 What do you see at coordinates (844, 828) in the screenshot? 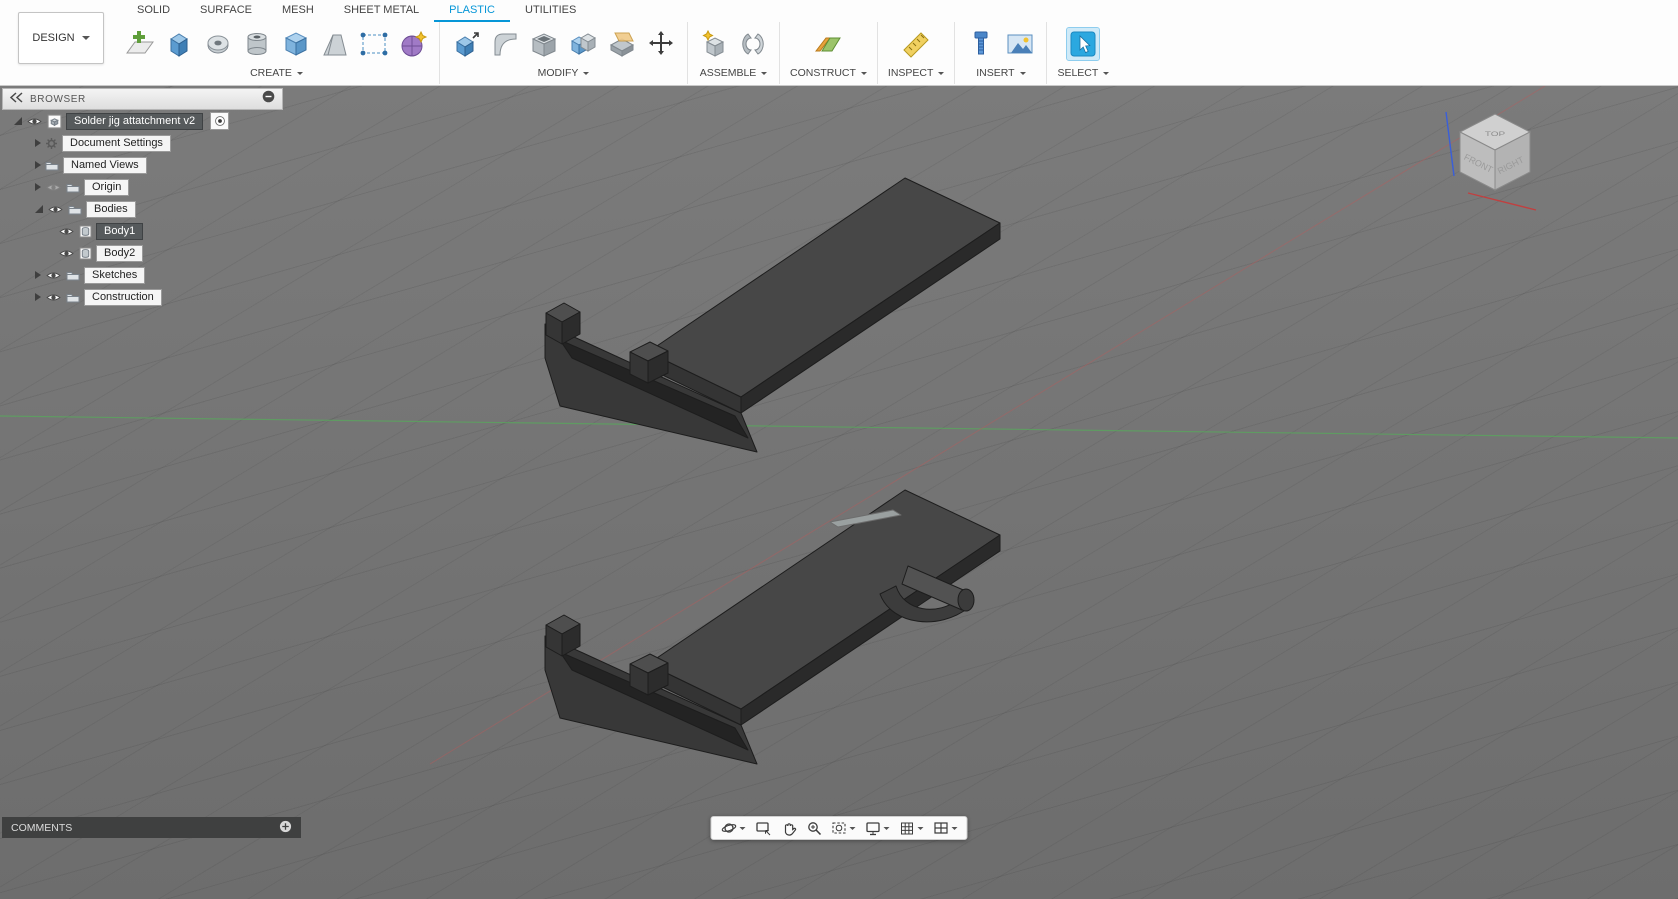
I see `fit-icon` at bounding box center [844, 828].